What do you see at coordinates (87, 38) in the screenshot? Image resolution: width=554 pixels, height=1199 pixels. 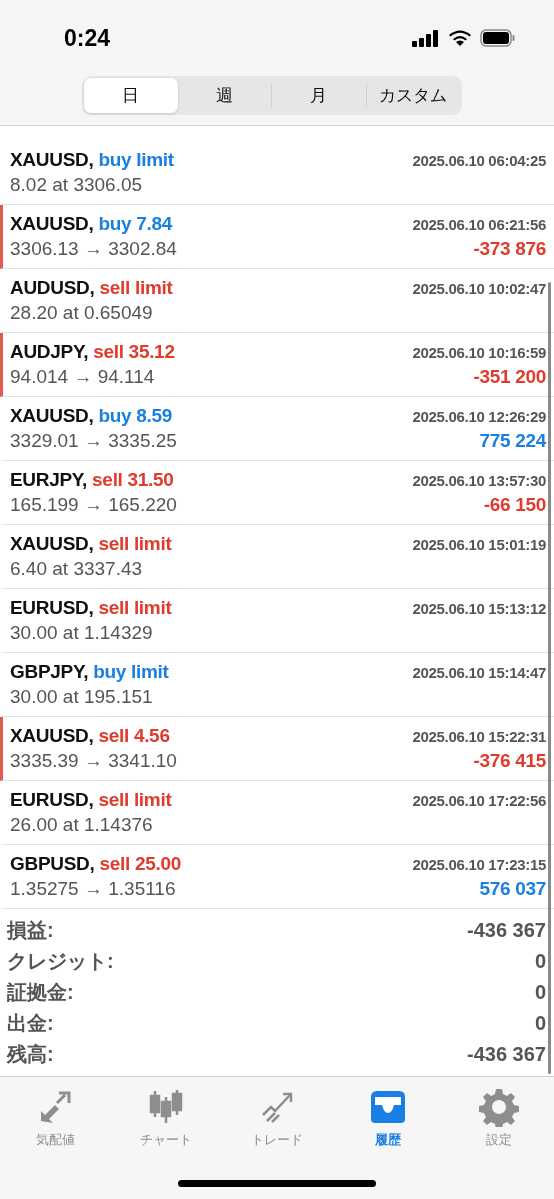 I see `status-time: 0:24` at bounding box center [87, 38].